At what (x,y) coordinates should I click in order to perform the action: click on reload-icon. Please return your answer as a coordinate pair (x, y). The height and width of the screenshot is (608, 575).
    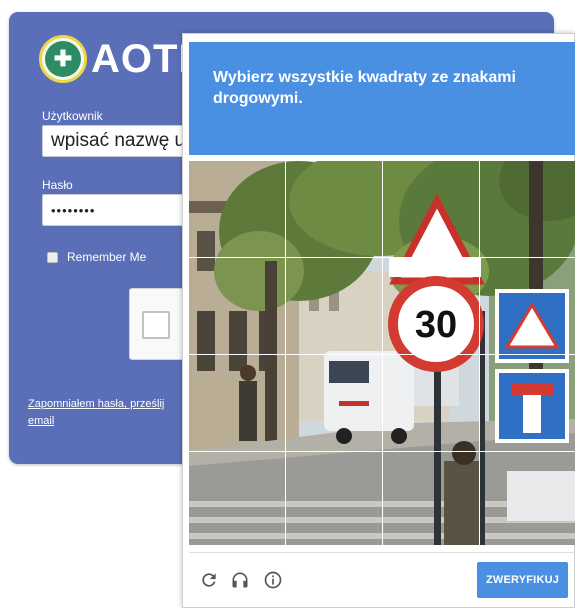
    Looking at the image, I should click on (209, 580).